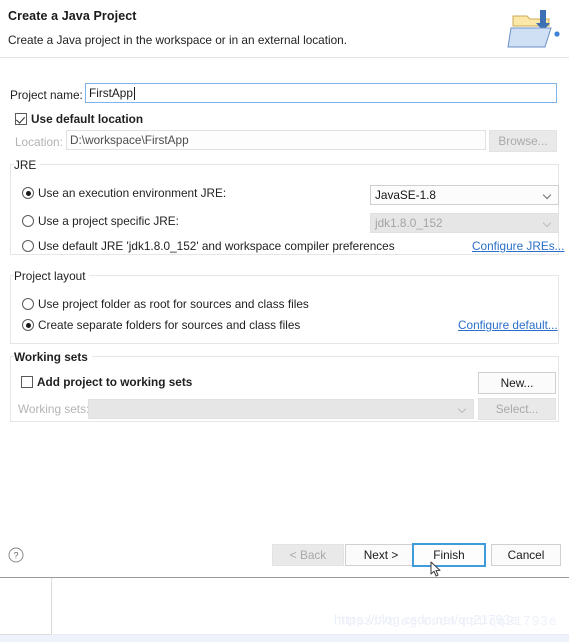  I want to click on project-specific-jre-value: jdk1.8.0_152, so click(409, 223).